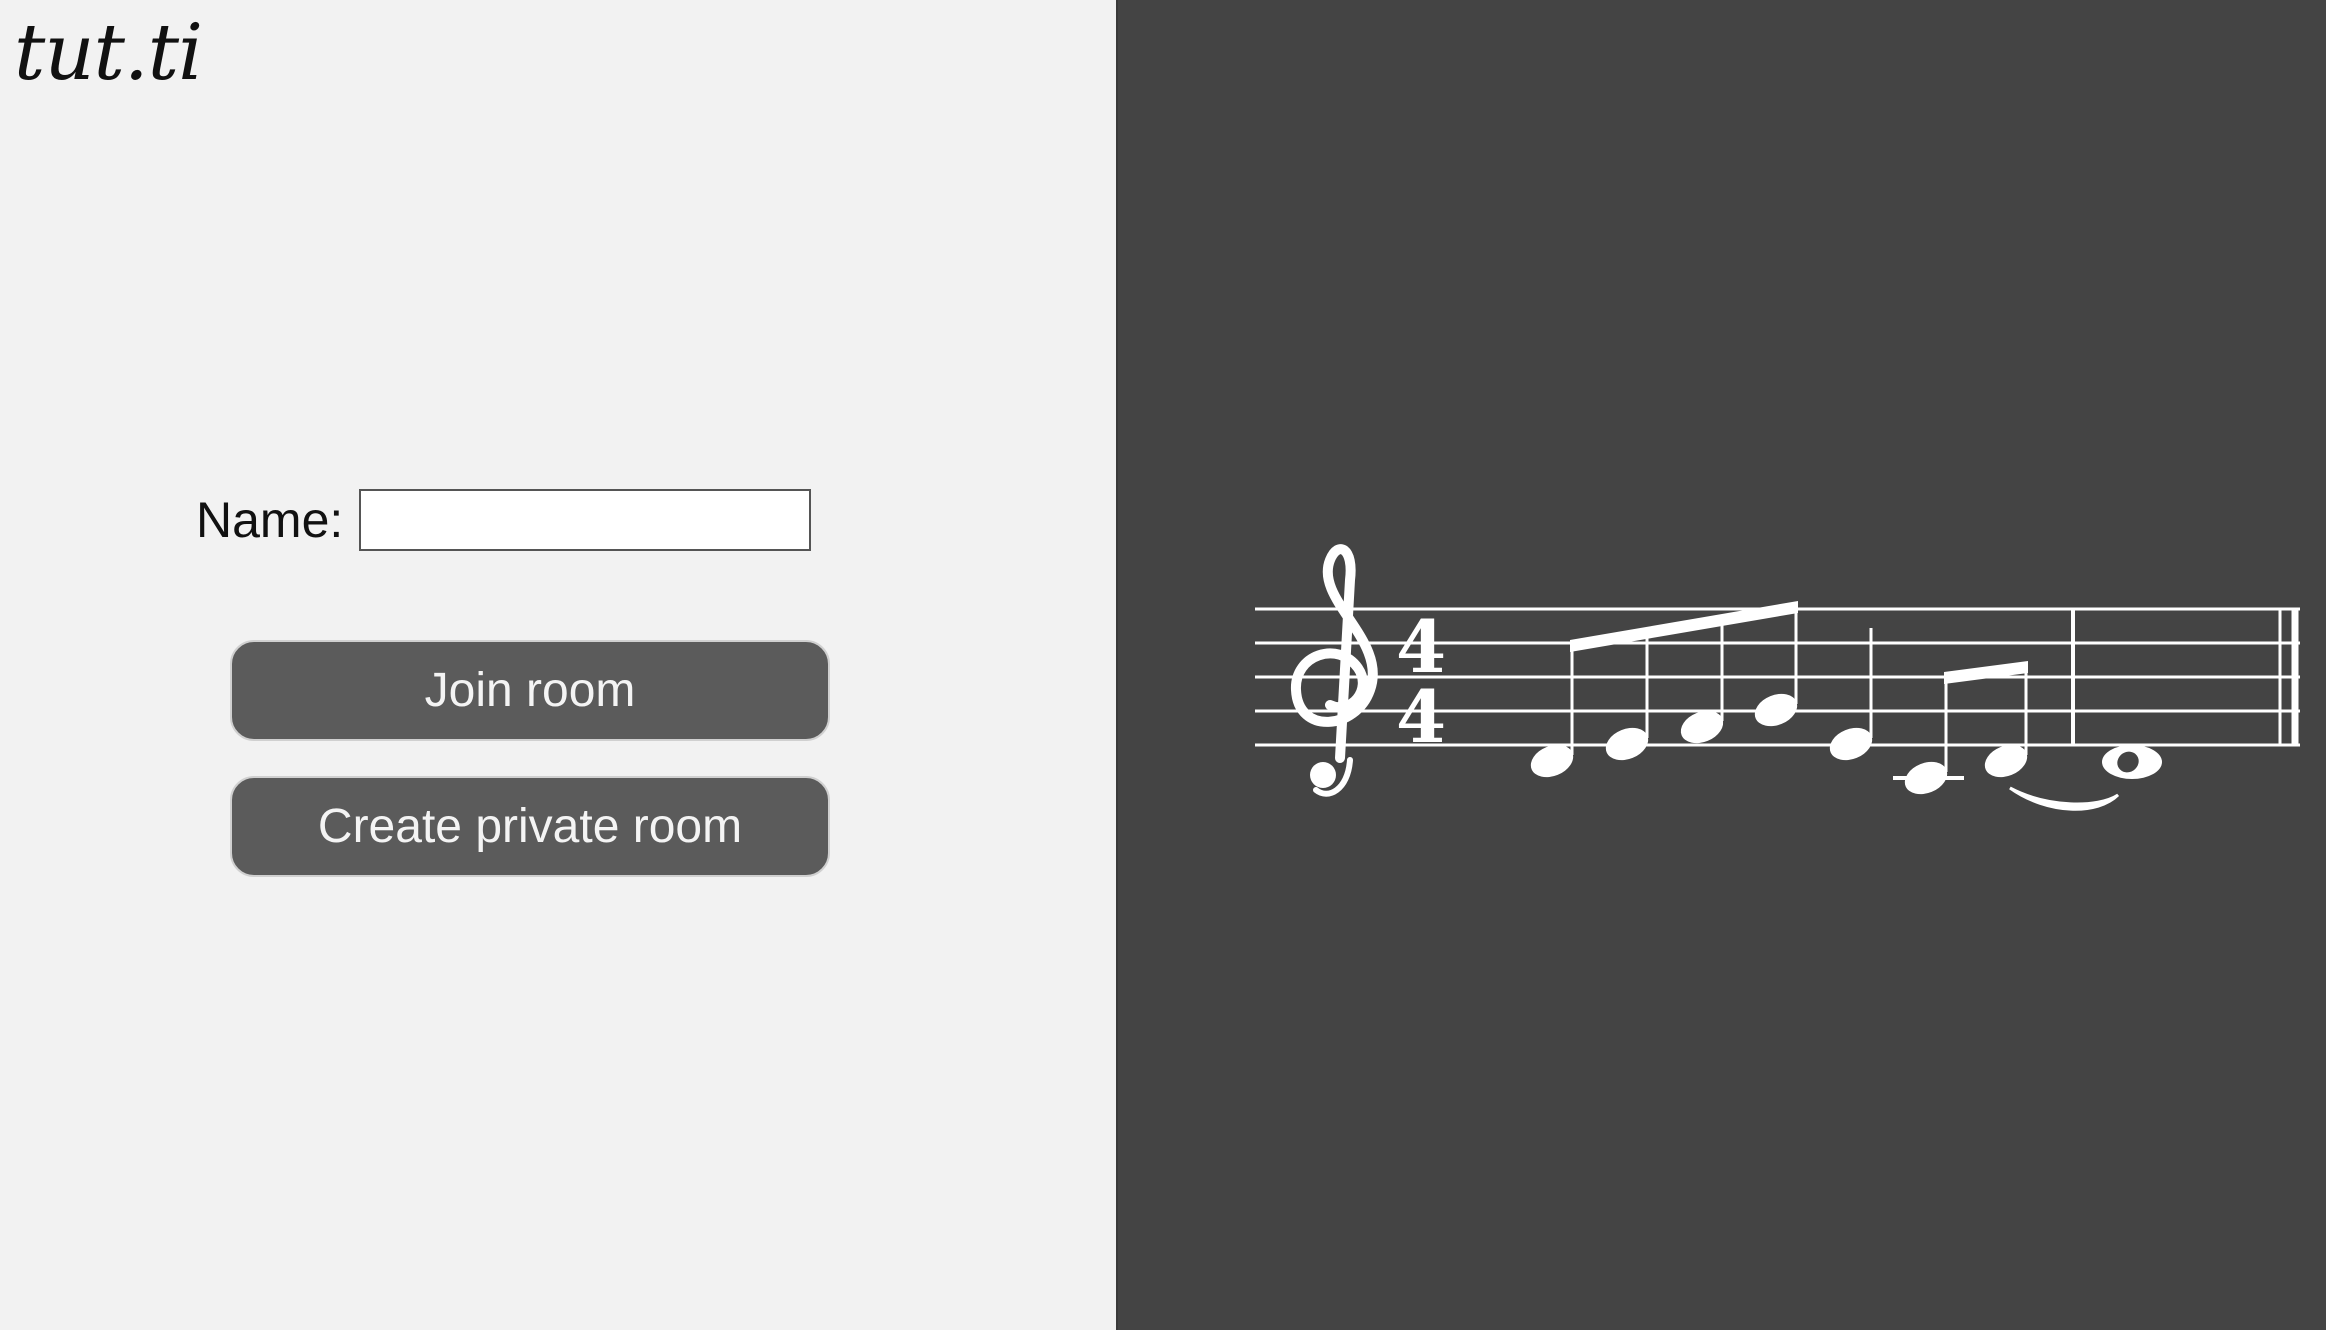 This screenshot has width=2326, height=1330. What do you see at coordinates (1421, 716) in the screenshot?
I see `svg-text: 4` at bounding box center [1421, 716].